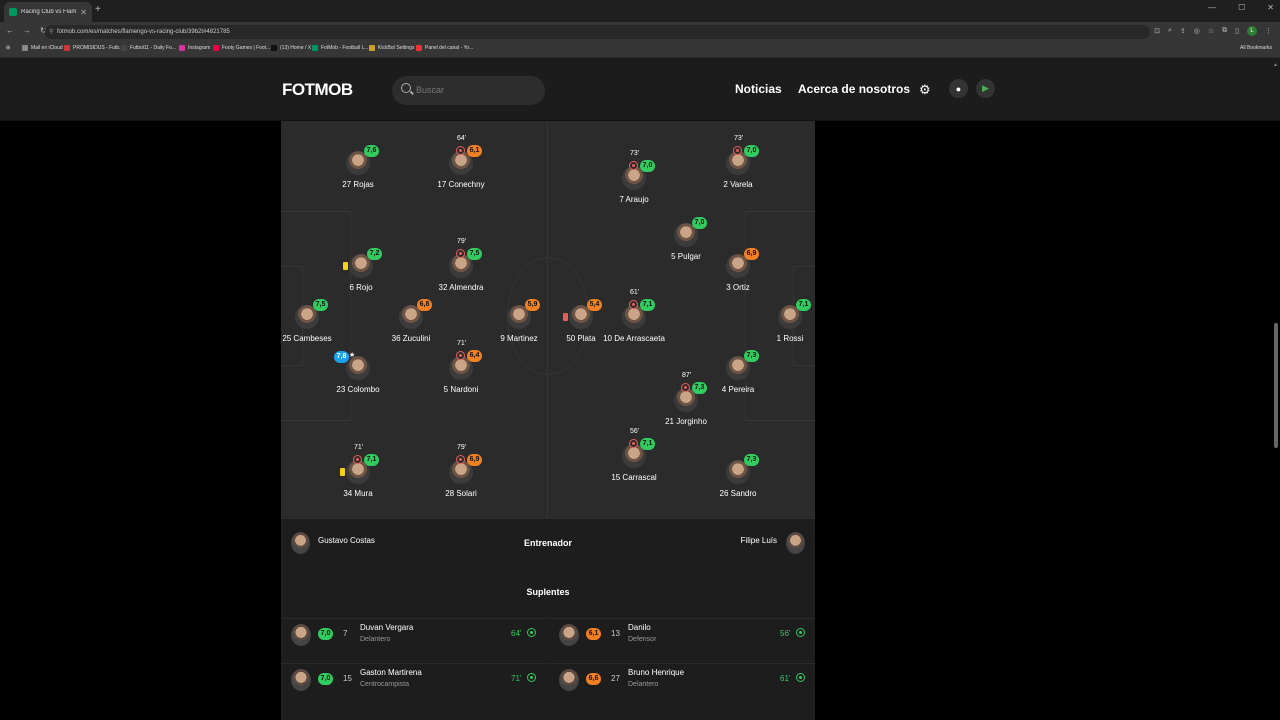  What do you see at coordinates (1224, 31) in the screenshot?
I see `extensions-puzzle-icon: ⧉` at bounding box center [1224, 31].